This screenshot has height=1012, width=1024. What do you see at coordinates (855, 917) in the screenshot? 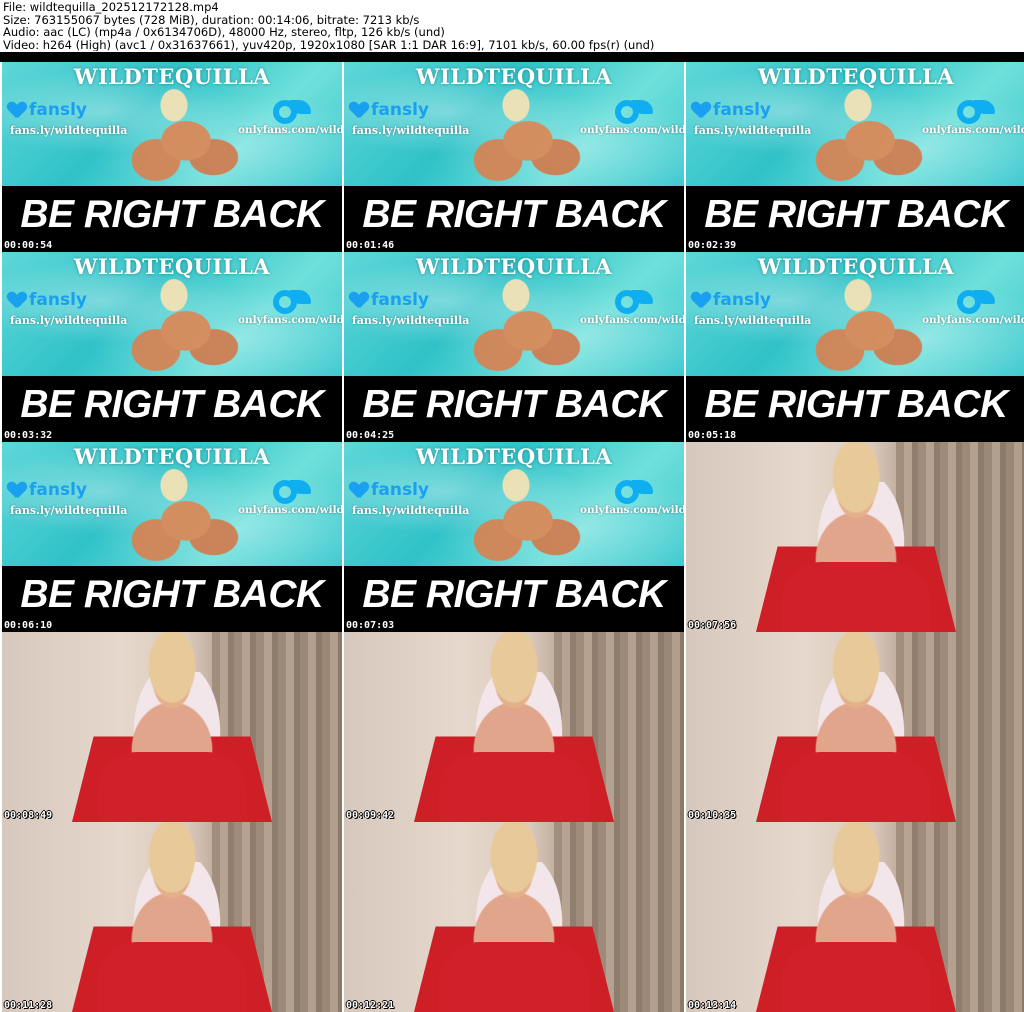
I see `thumbnail-webcam: 00:13:14` at bounding box center [855, 917].